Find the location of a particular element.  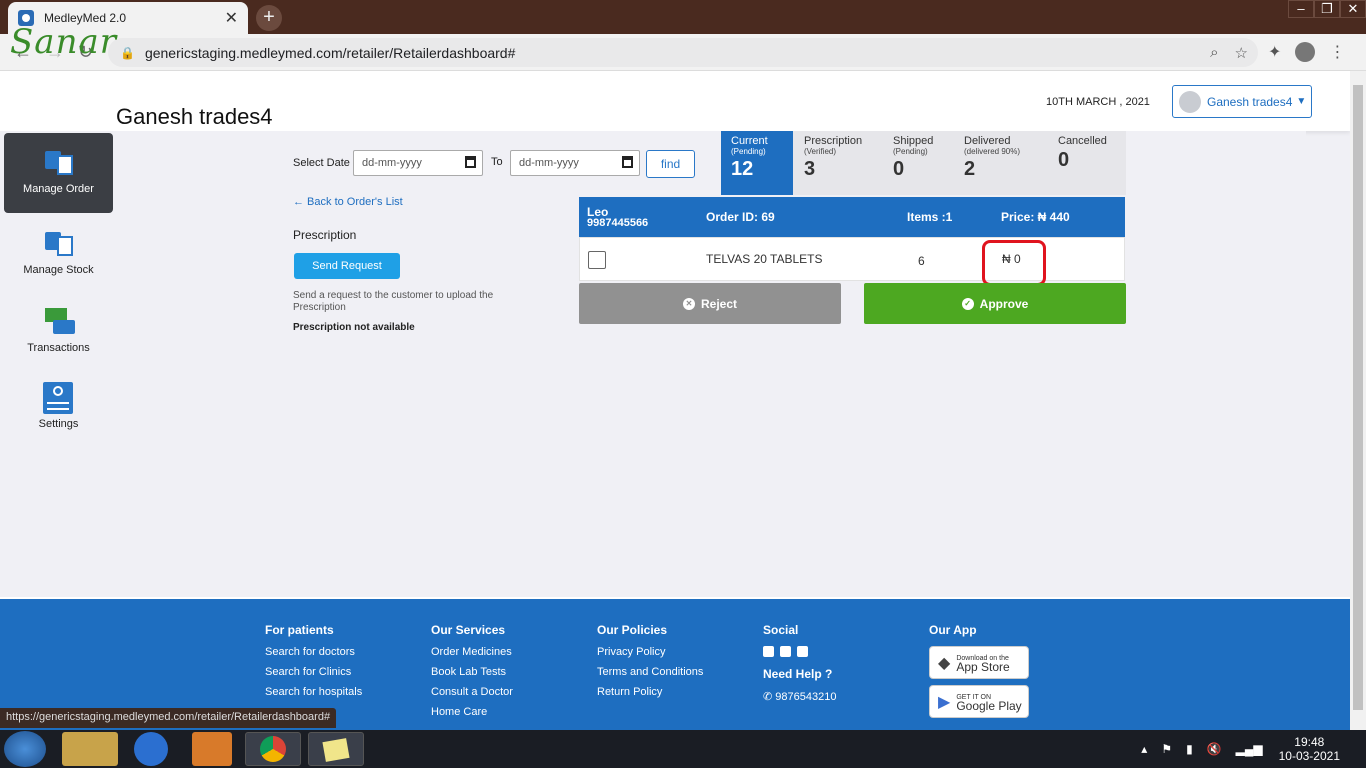

order-price: Price: ₦ 440 is located at coordinates (1035, 217).